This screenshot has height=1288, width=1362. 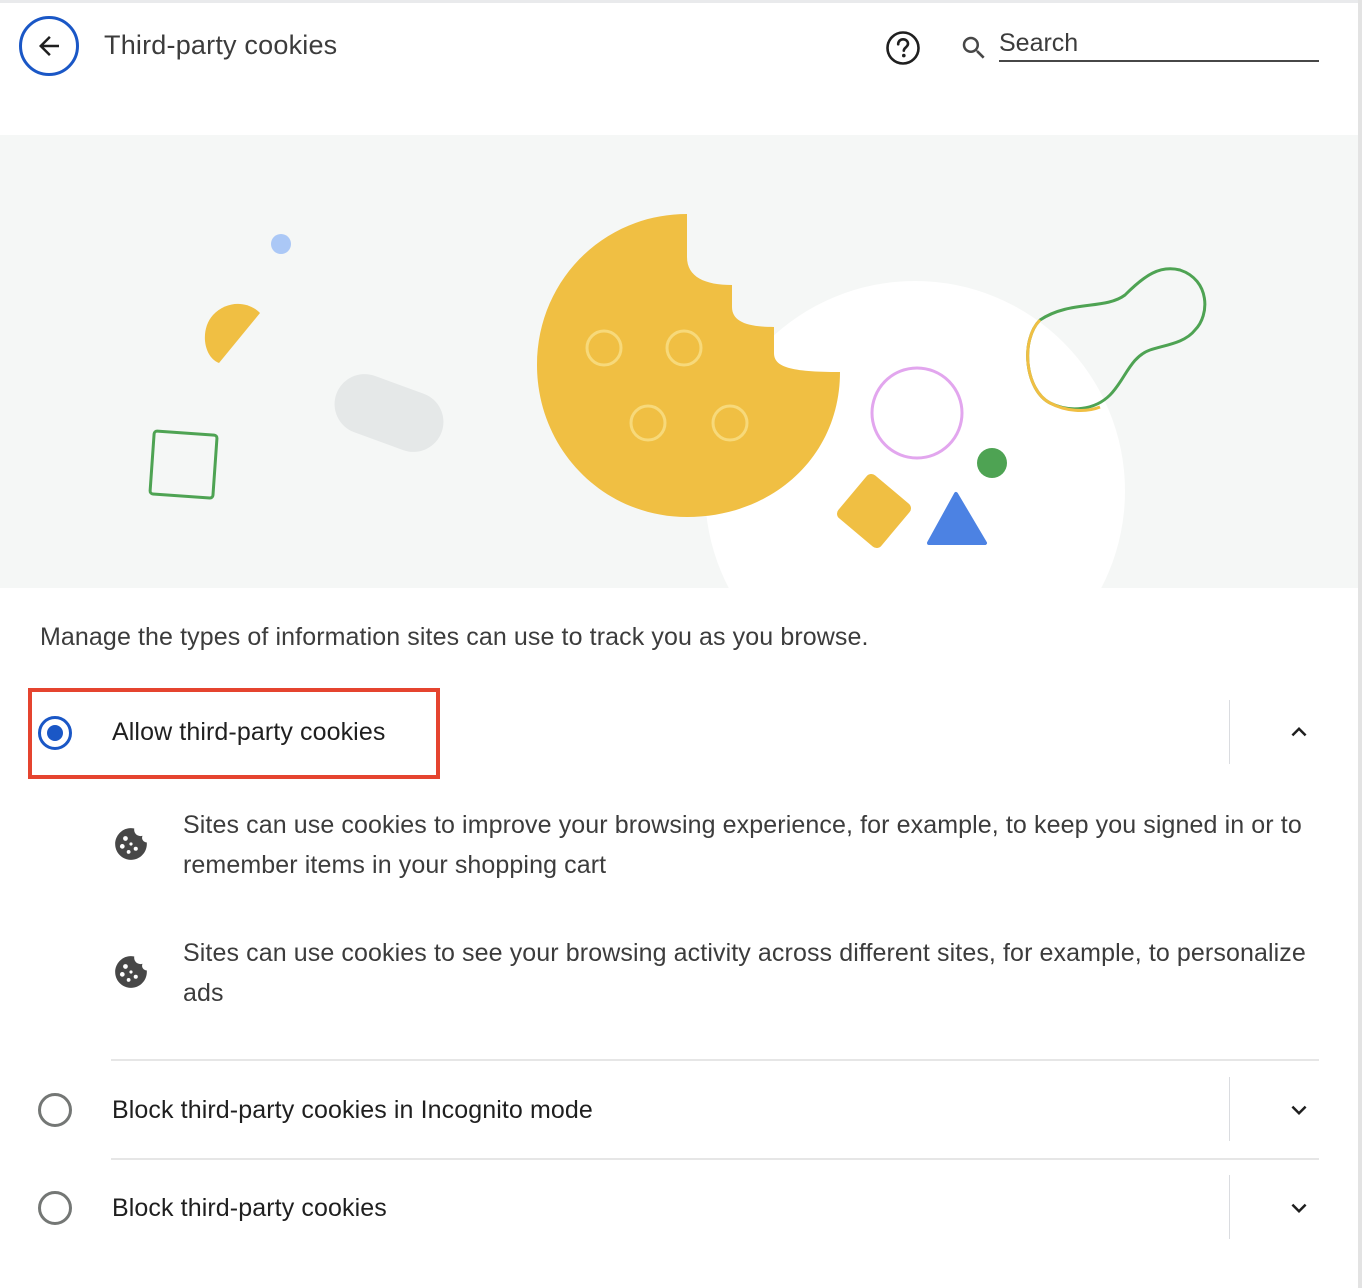 What do you see at coordinates (715, 1060) in the screenshot?
I see `option-divider` at bounding box center [715, 1060].